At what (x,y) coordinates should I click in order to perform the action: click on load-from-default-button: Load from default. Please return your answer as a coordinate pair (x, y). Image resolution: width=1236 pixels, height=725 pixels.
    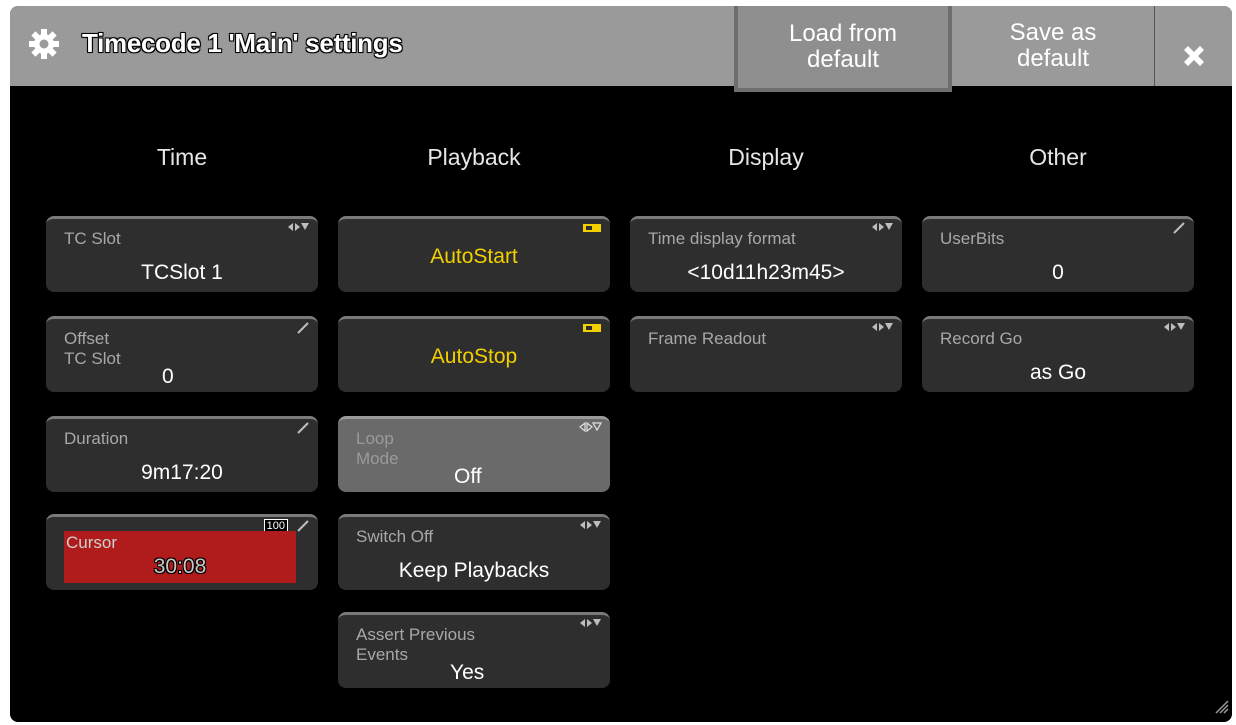
    Looking at the image, I should click on (843, 49).